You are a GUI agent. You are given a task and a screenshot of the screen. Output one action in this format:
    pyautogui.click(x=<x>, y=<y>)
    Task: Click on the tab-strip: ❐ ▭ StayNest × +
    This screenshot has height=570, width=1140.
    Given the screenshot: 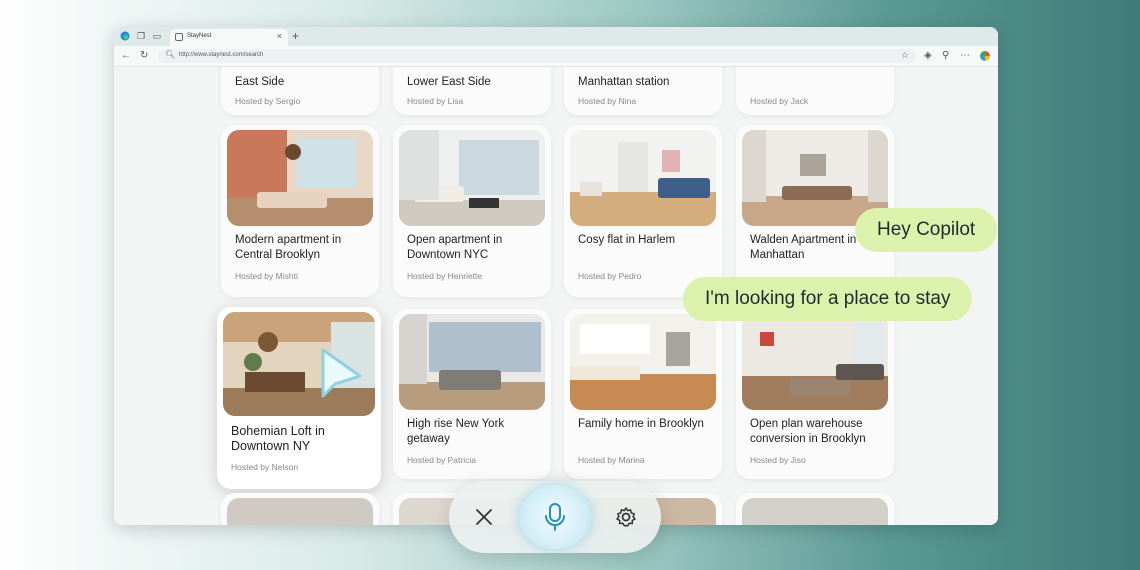 What is the action you would take?
    pyautogui.click(x=556, y=36)
    